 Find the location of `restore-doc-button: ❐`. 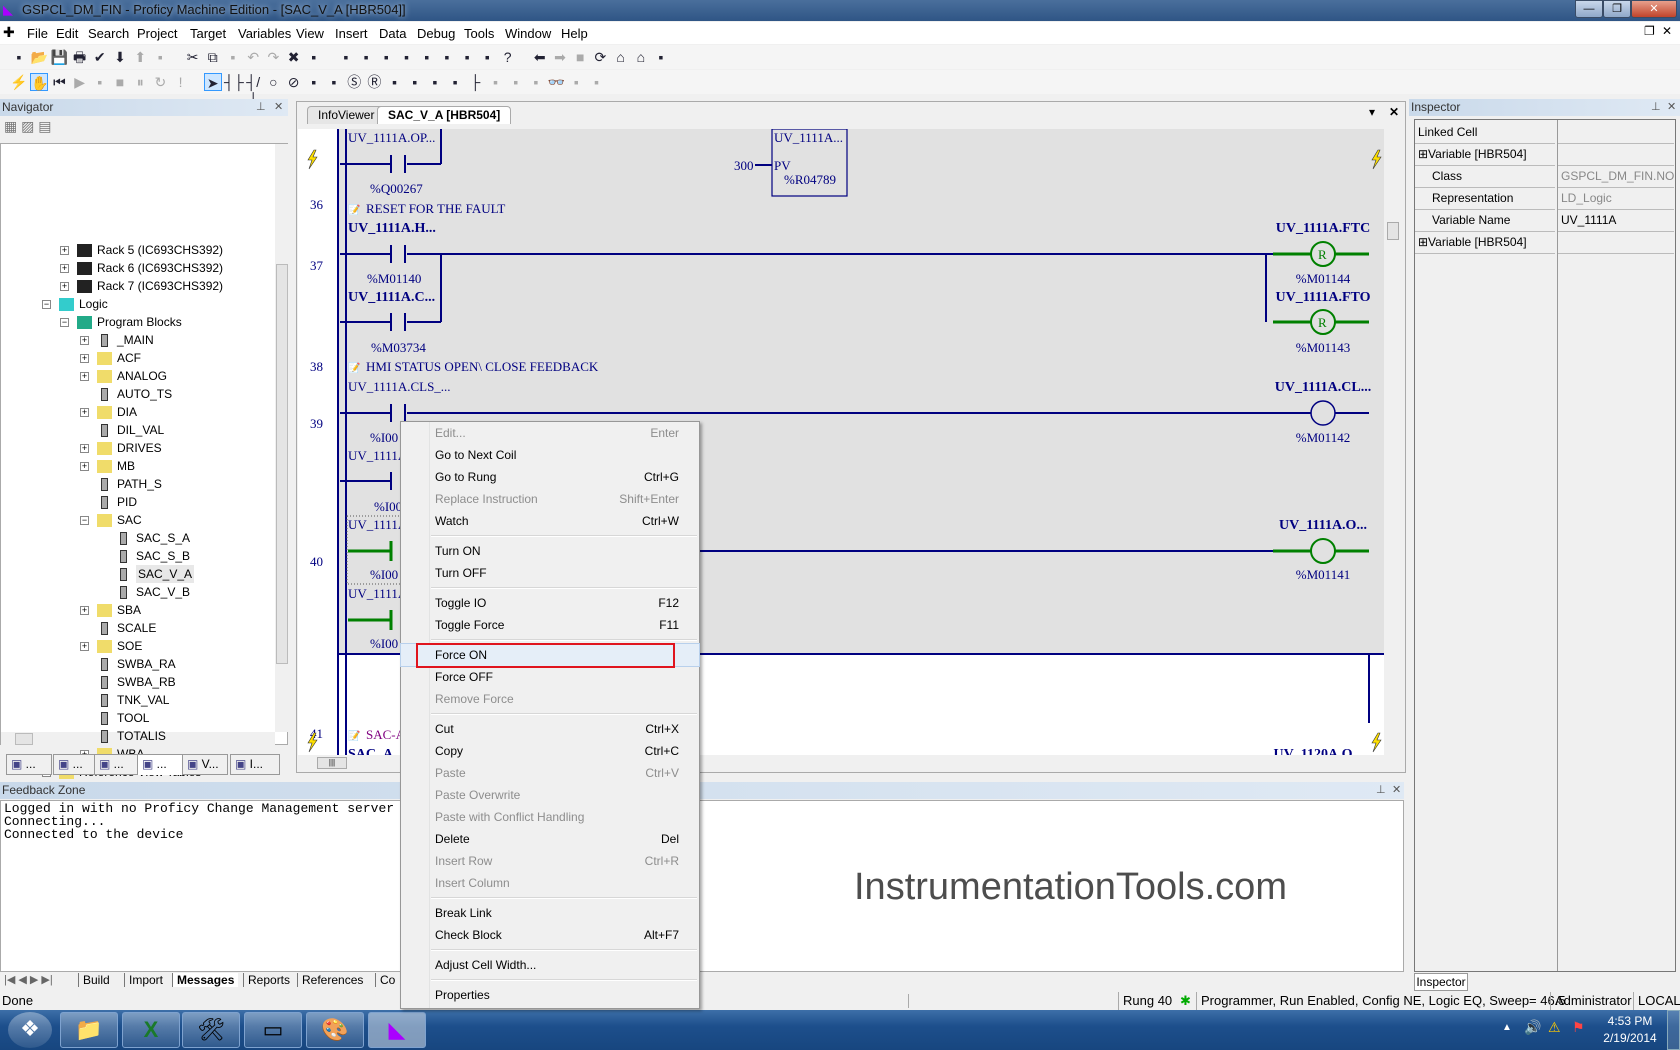

restore-doc-button: ❐ is located at coordinates (1649, 31).